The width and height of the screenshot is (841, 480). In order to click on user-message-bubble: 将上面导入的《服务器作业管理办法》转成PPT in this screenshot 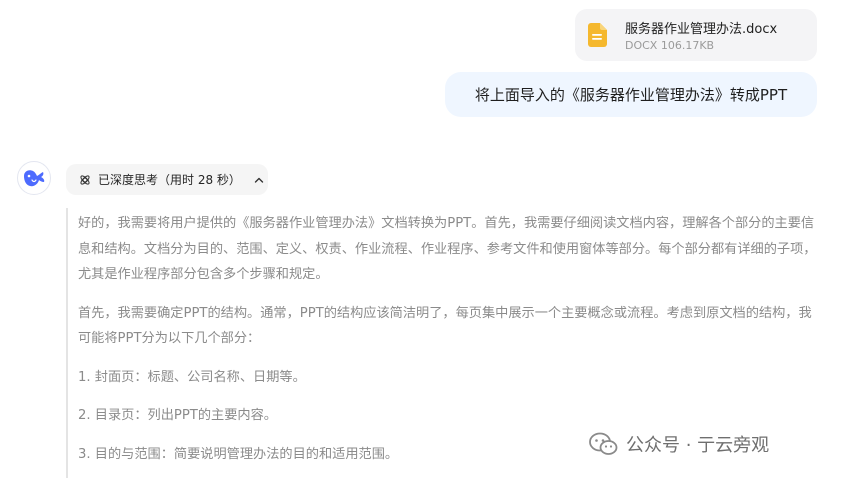, I will do `click(631, 94)`.